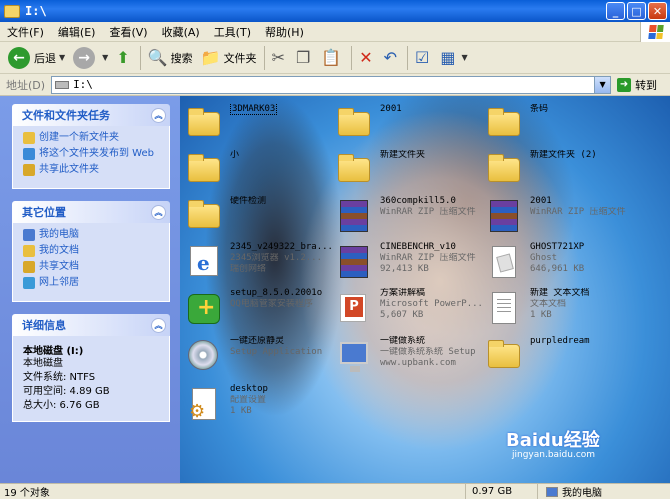 This screenshot has width=670, height=499. I want to click on file-item: 2001 WinRAR ZIP 压缩文件, so click(561, 217).